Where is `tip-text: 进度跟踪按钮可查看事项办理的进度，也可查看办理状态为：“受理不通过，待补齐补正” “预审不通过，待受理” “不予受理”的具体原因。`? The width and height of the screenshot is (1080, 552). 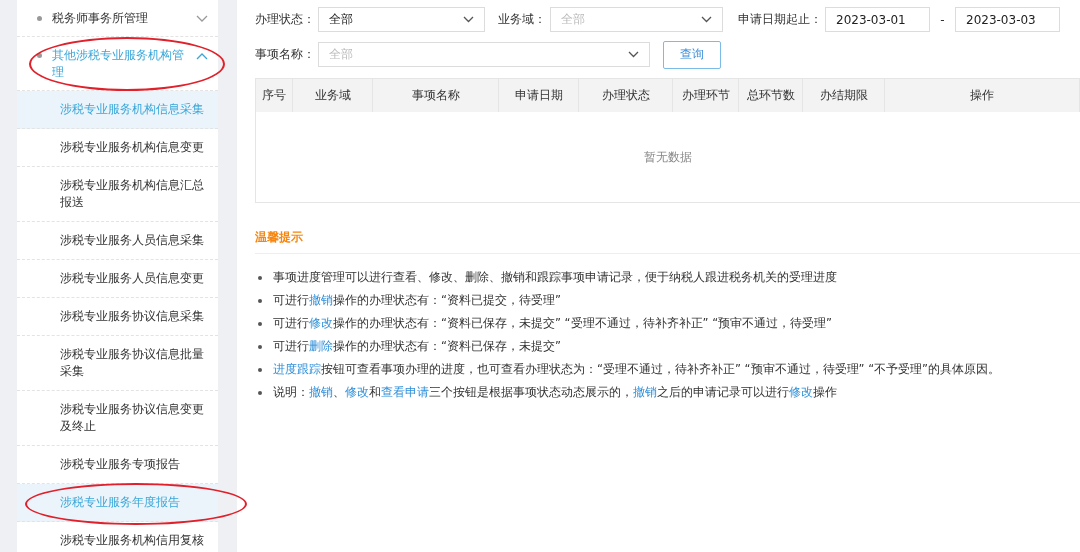 tip-text: 进度跟踪按钮可查看事项办理的进度，也可查看办理状态为：“受理不通过，待补齐补正” “预审不通过，待受理” “不予受理”的具体原因。 is located at coordinates (637, 369).